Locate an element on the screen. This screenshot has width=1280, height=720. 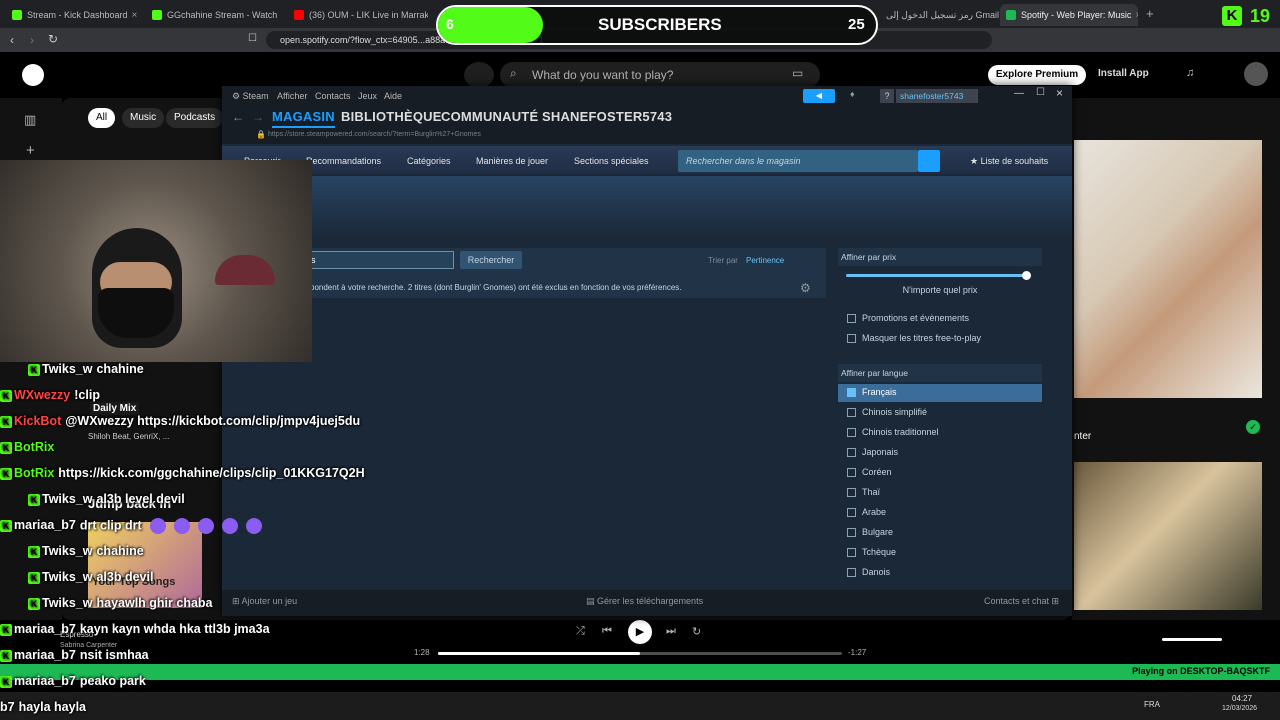
add-icon: + is located at coordinates (30, 150).